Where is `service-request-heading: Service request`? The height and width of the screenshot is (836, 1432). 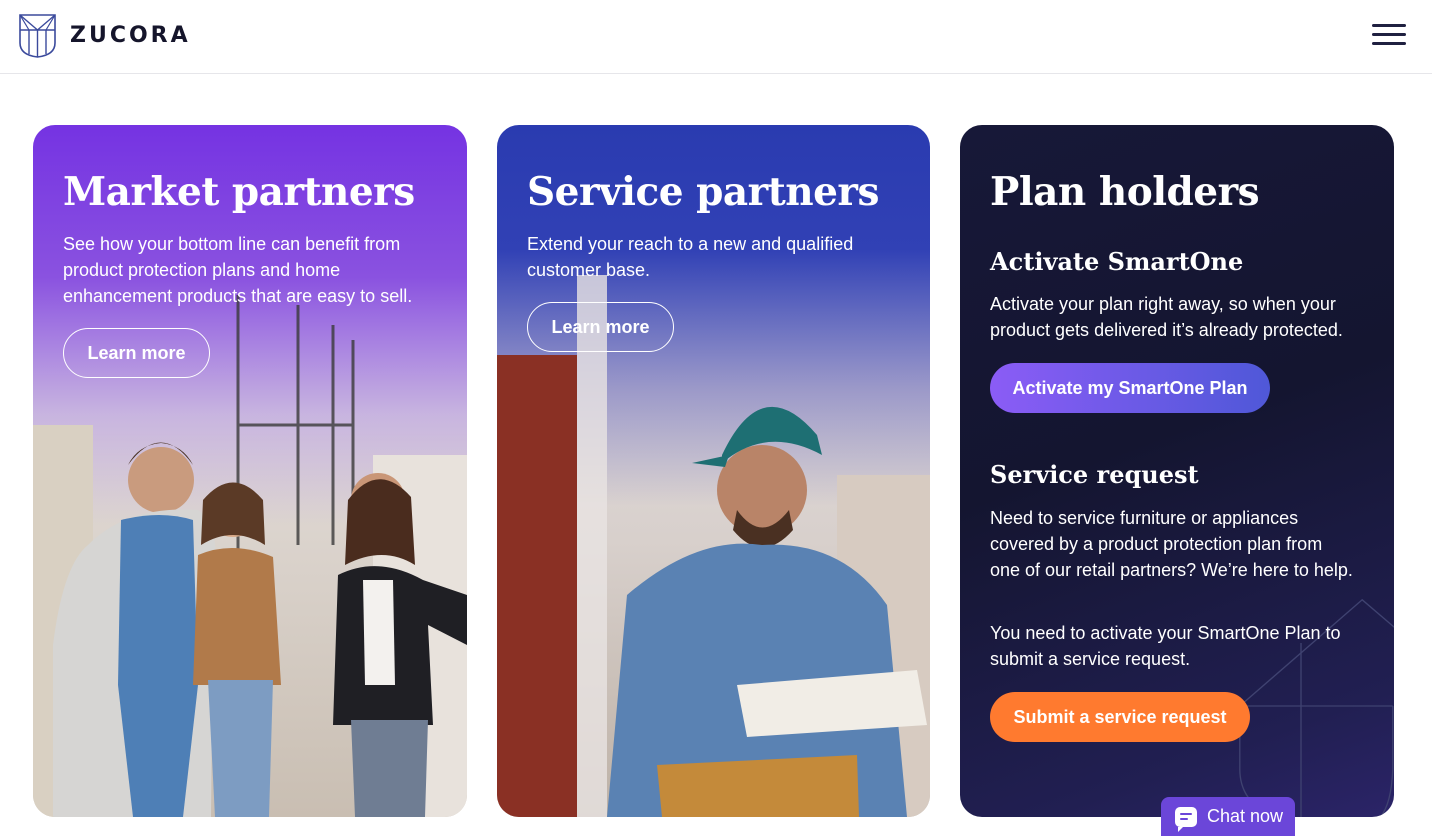 service-request-heading: Service request is located at coordinates (1094, 474).